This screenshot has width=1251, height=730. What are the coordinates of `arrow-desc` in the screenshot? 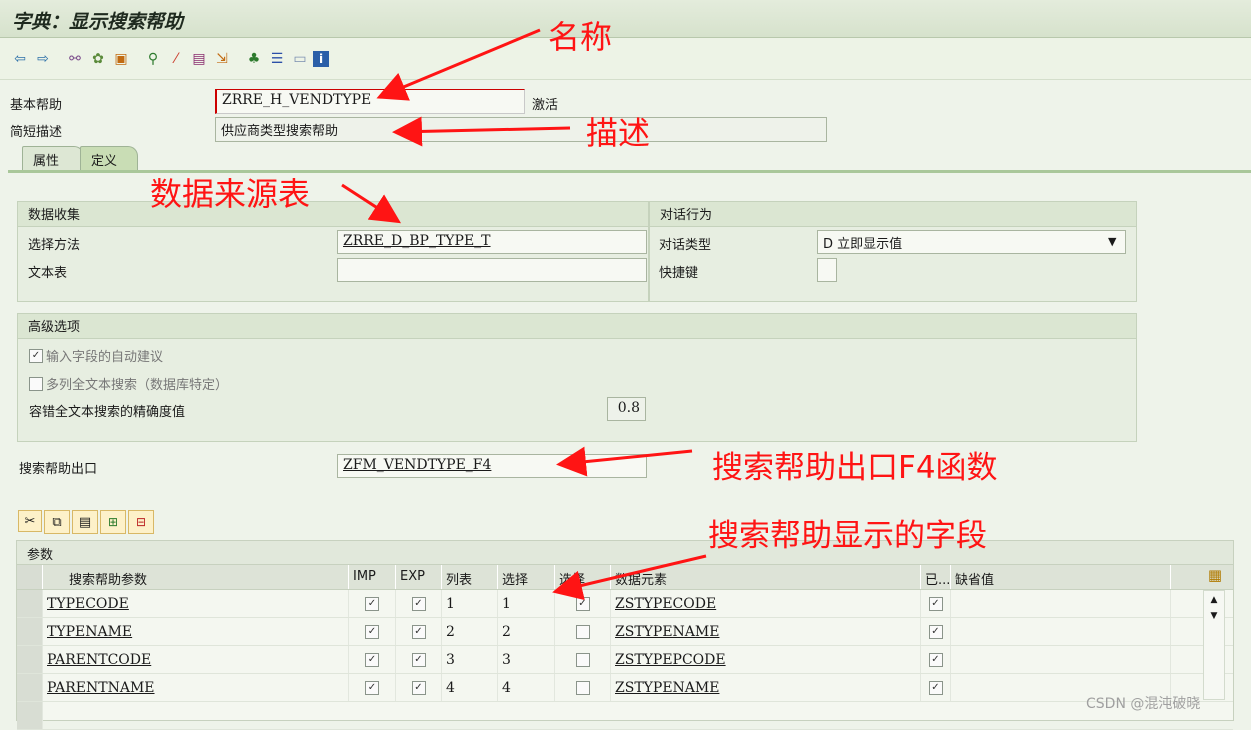 It's located at (481, 131).